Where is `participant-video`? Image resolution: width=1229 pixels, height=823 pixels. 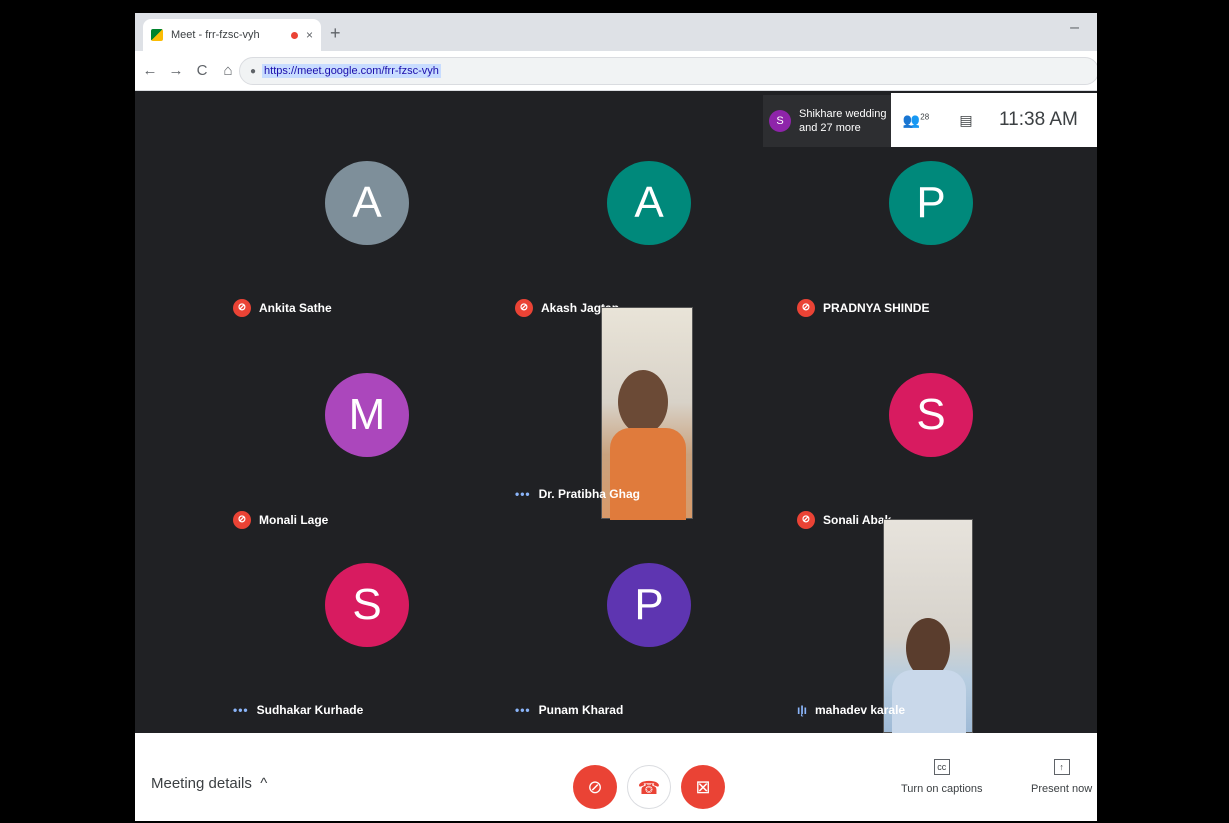
participant-video is located at coordinates (928, 626).